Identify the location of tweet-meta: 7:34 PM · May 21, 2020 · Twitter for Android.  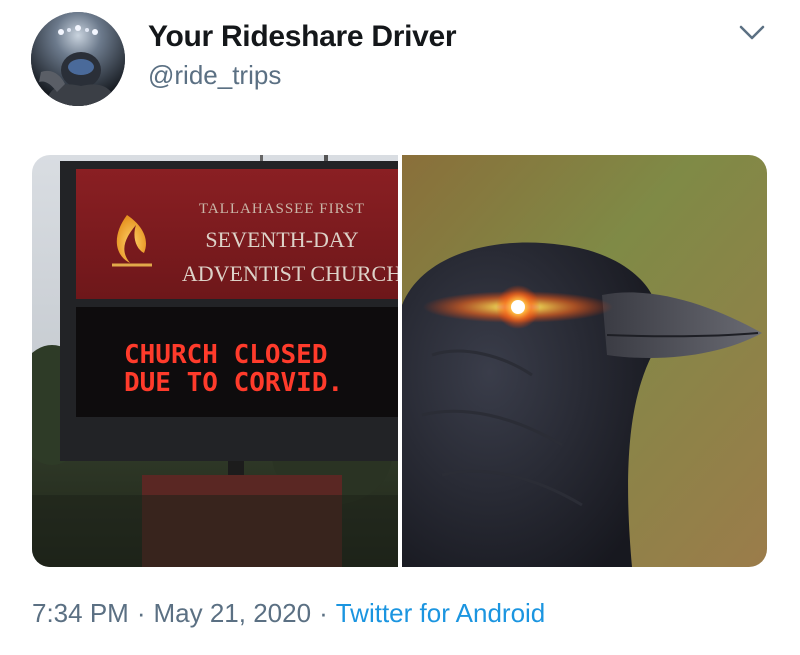
(288, 613).